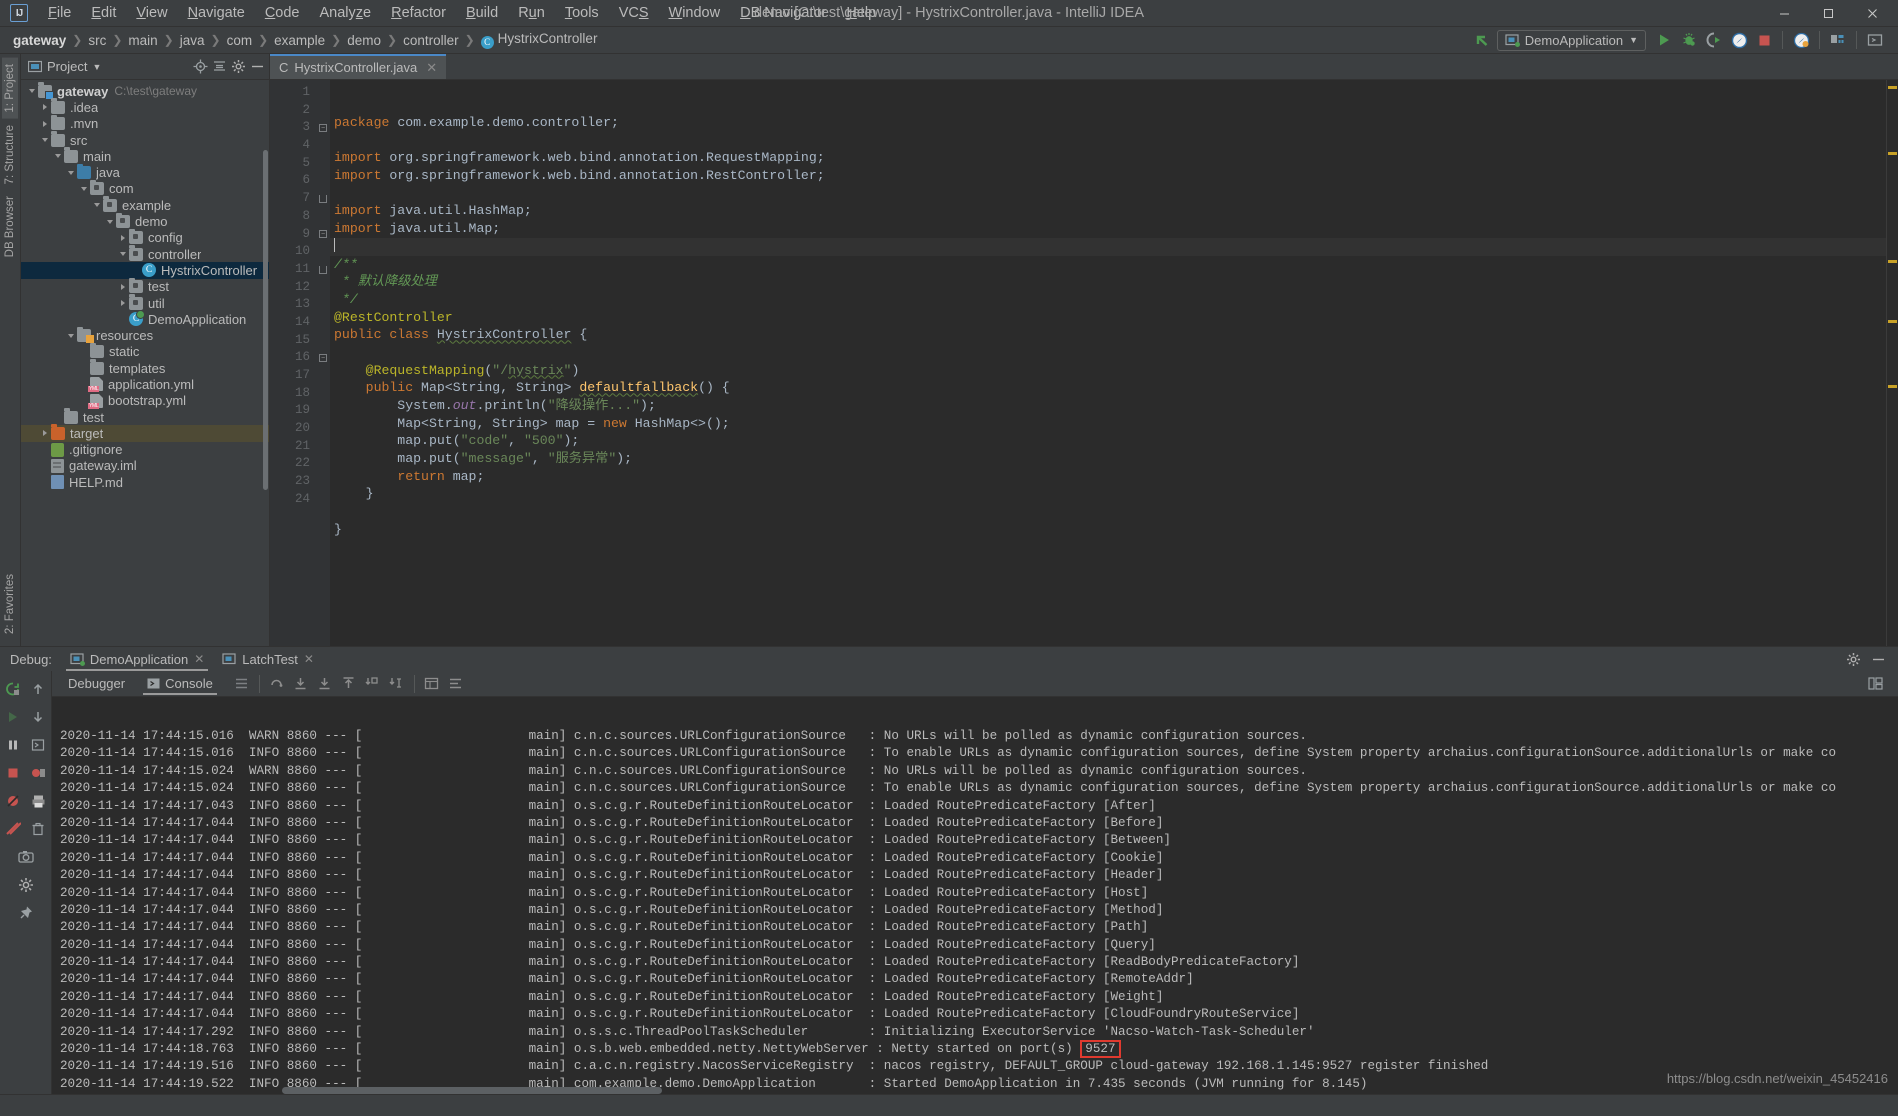 The height and width of the screenshot is (1116, 1898). Describe the element at coordinates (145, 286) in the screenshot. I see `tree-node-test: test` at that location.